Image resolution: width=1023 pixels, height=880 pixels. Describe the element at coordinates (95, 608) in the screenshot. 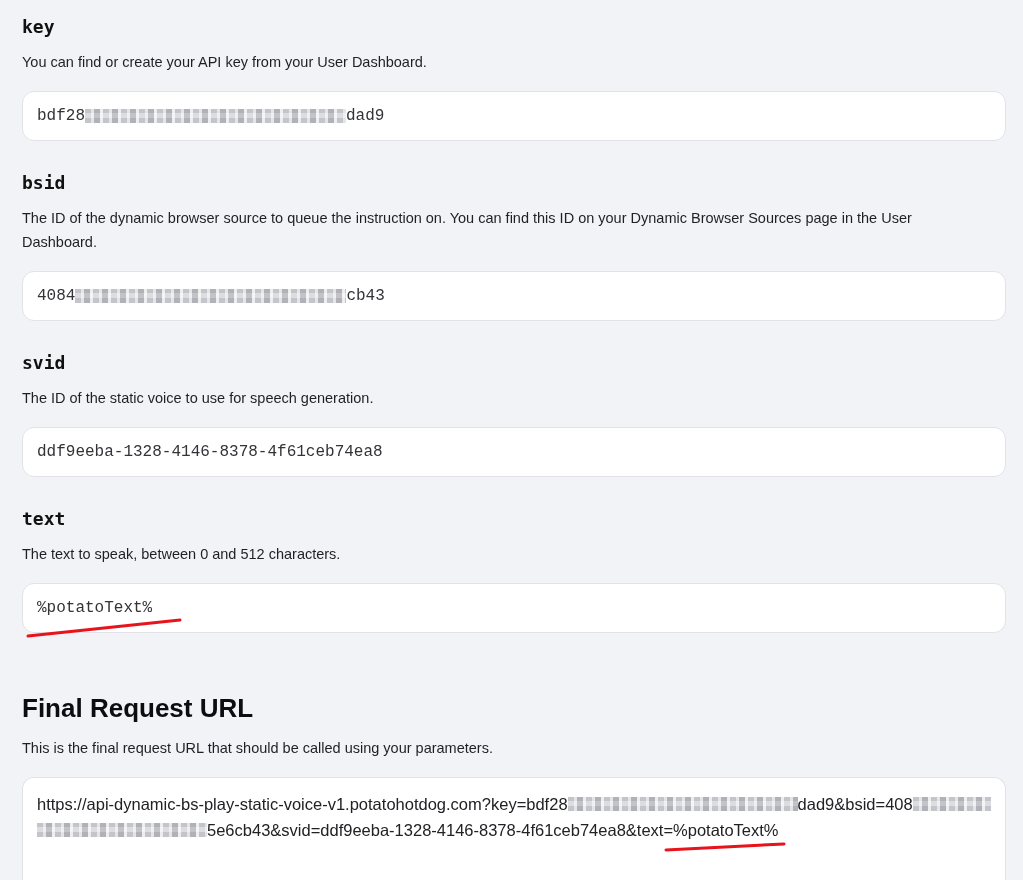

I see `field-value: %potatoText%` at that location.